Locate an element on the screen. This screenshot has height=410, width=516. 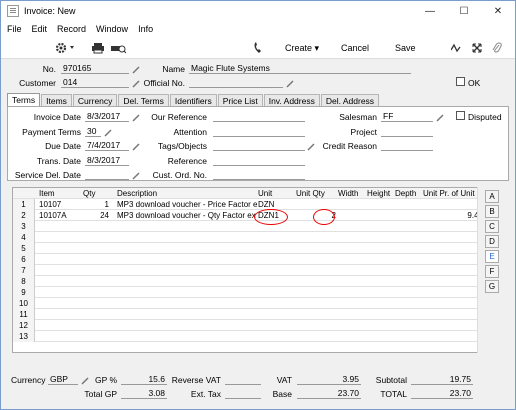
table-row: 6 is located at coordinates (249, 259).